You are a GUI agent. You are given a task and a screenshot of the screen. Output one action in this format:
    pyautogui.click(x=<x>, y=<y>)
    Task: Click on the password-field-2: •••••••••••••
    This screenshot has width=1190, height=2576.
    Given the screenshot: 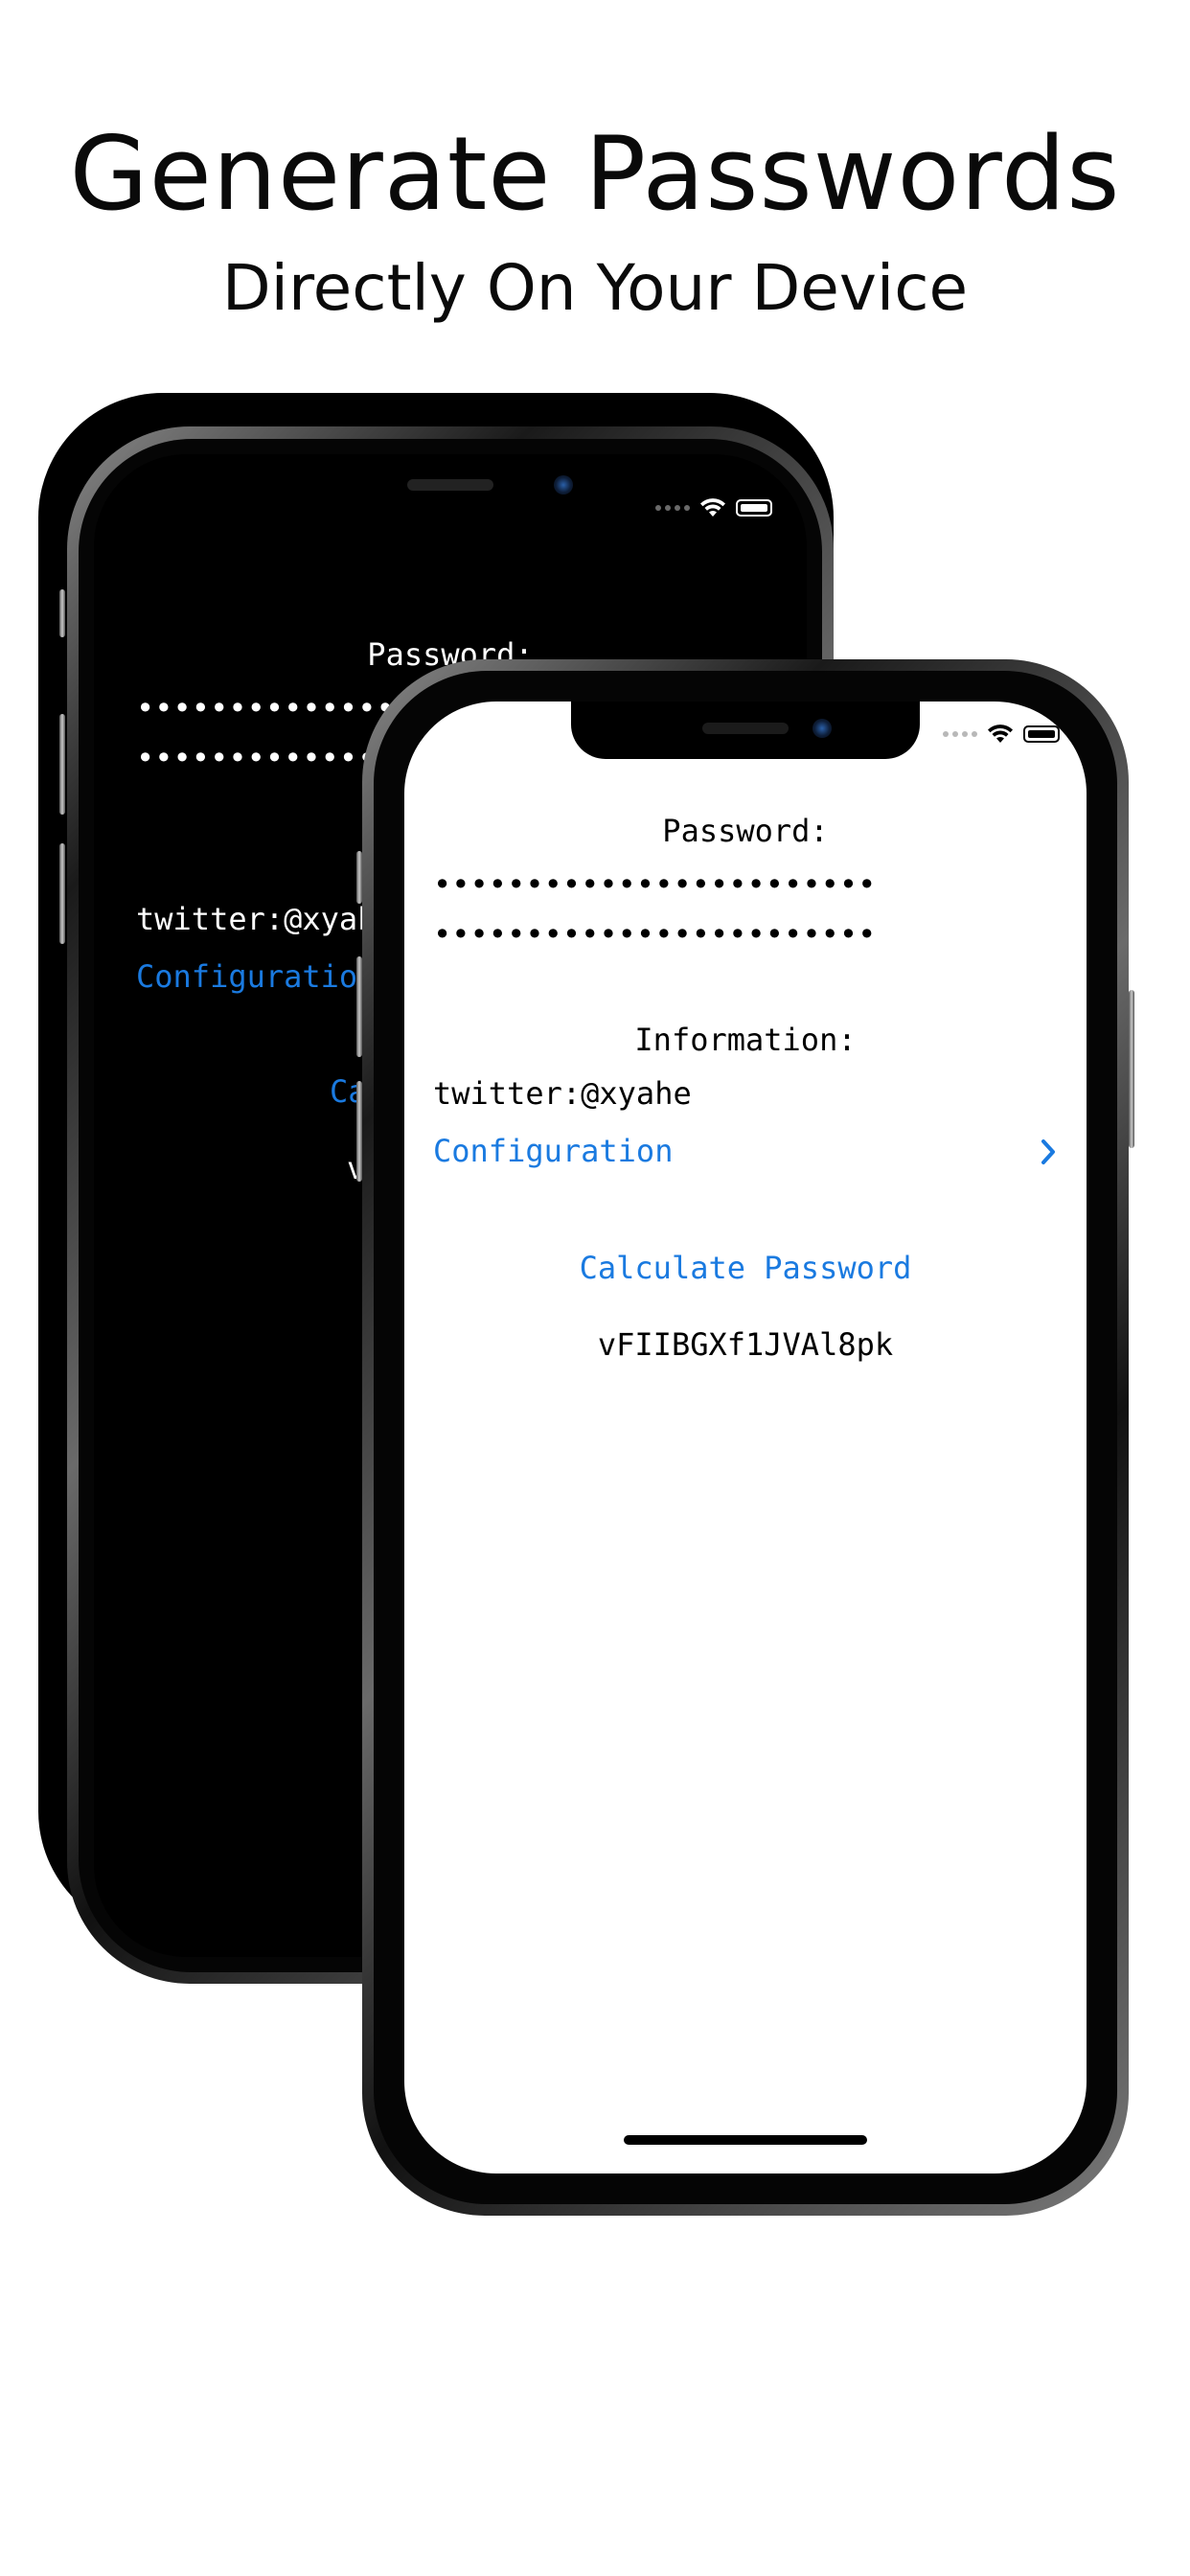 What is the action you would take?
    pyautogui.click(x=256, y=758)
    